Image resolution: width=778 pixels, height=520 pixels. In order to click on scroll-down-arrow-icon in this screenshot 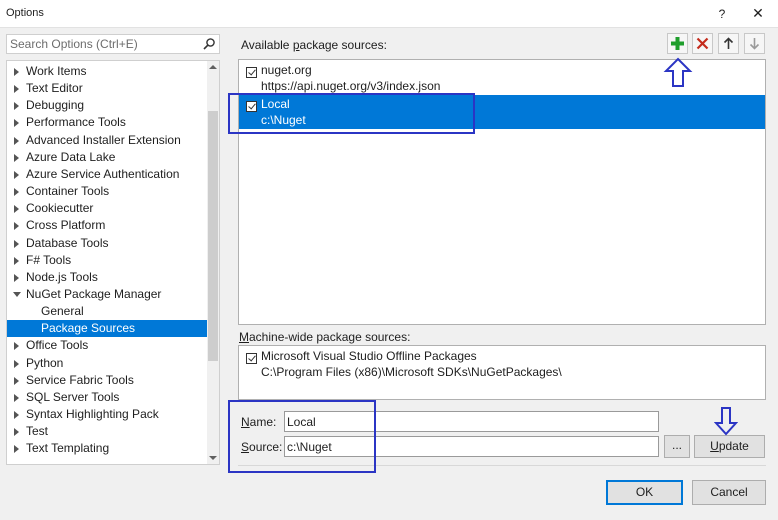, I will do `click(213, 458)`.